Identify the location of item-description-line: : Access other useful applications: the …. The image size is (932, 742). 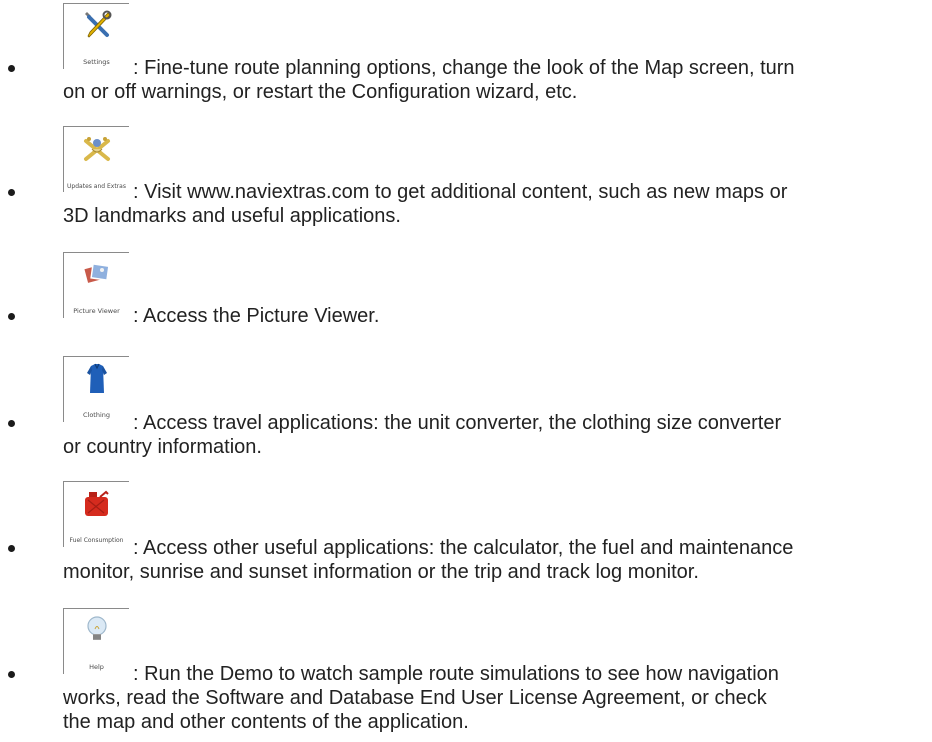
(463, 548).